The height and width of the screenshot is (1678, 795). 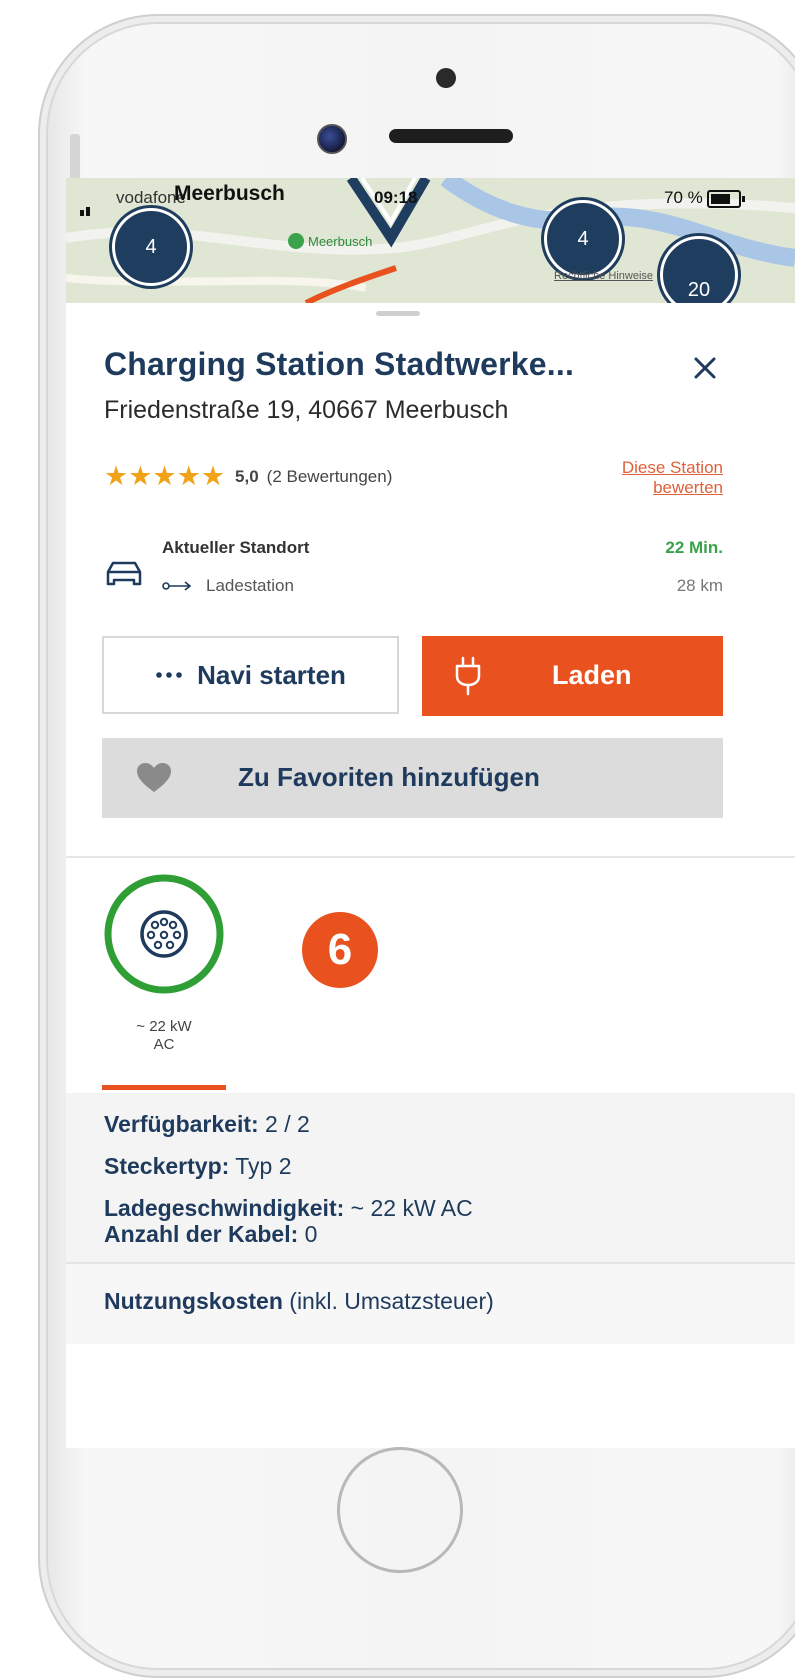 I want to click on charge-label: Laden, so click(x=592, y=675).